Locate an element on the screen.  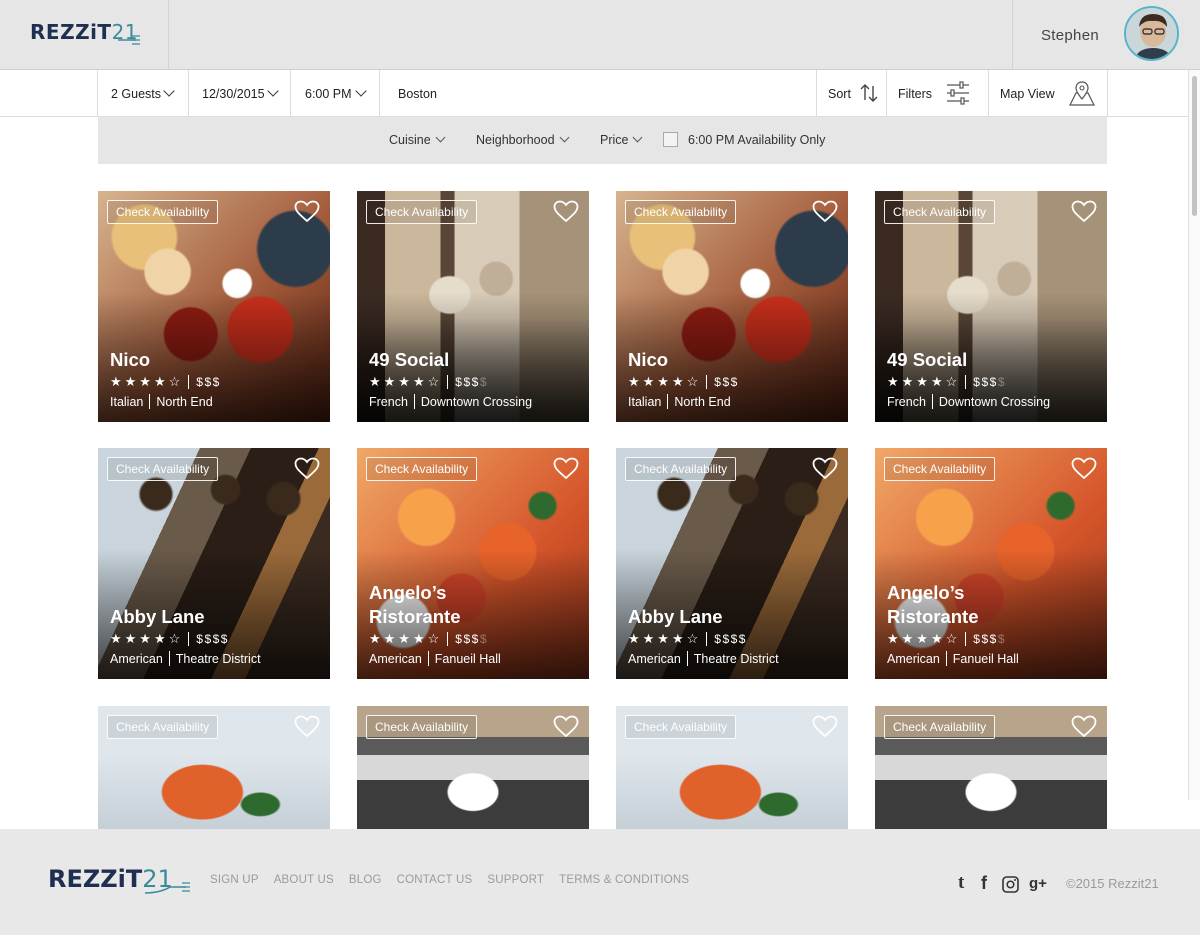
footer-link-about-us: ABOUT US is located at coordinates (304, 880).